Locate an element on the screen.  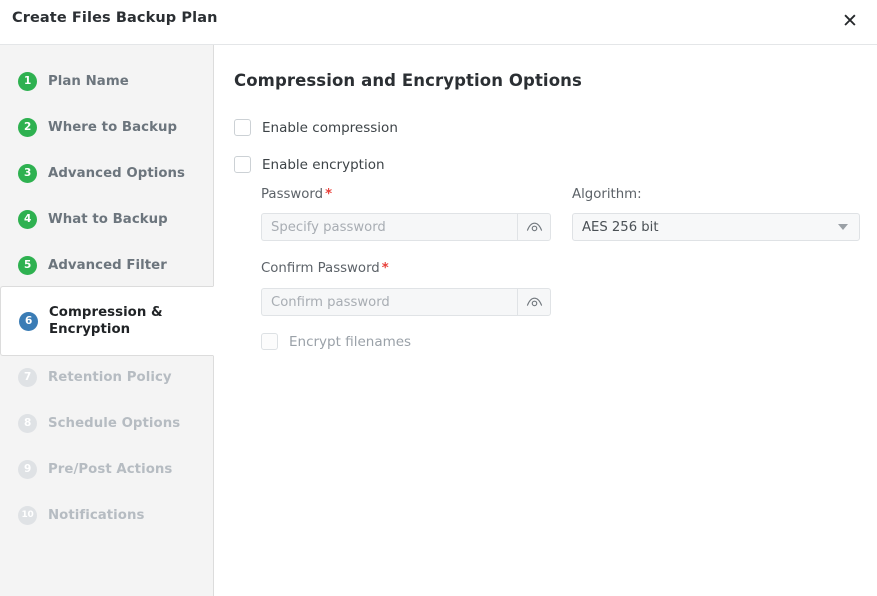
sidebar-item-label: Notifications is located at coordinates (96, 515).